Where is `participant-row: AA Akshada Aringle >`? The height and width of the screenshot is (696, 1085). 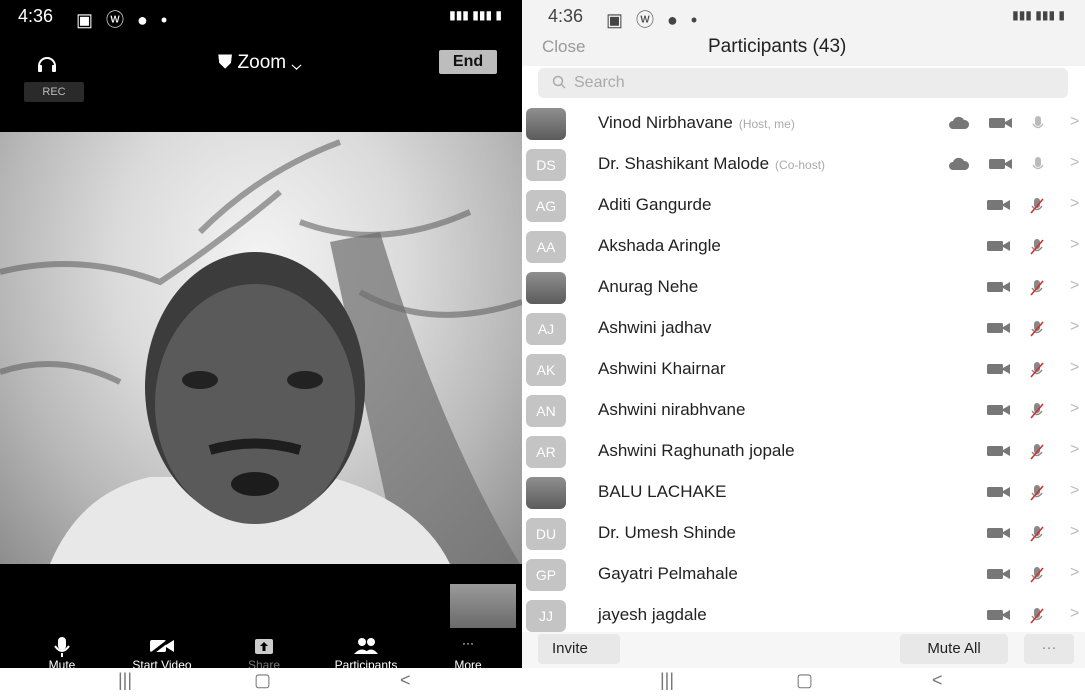
participant-row: AA Akshada Aringle > is located at coordinates (803, 247).